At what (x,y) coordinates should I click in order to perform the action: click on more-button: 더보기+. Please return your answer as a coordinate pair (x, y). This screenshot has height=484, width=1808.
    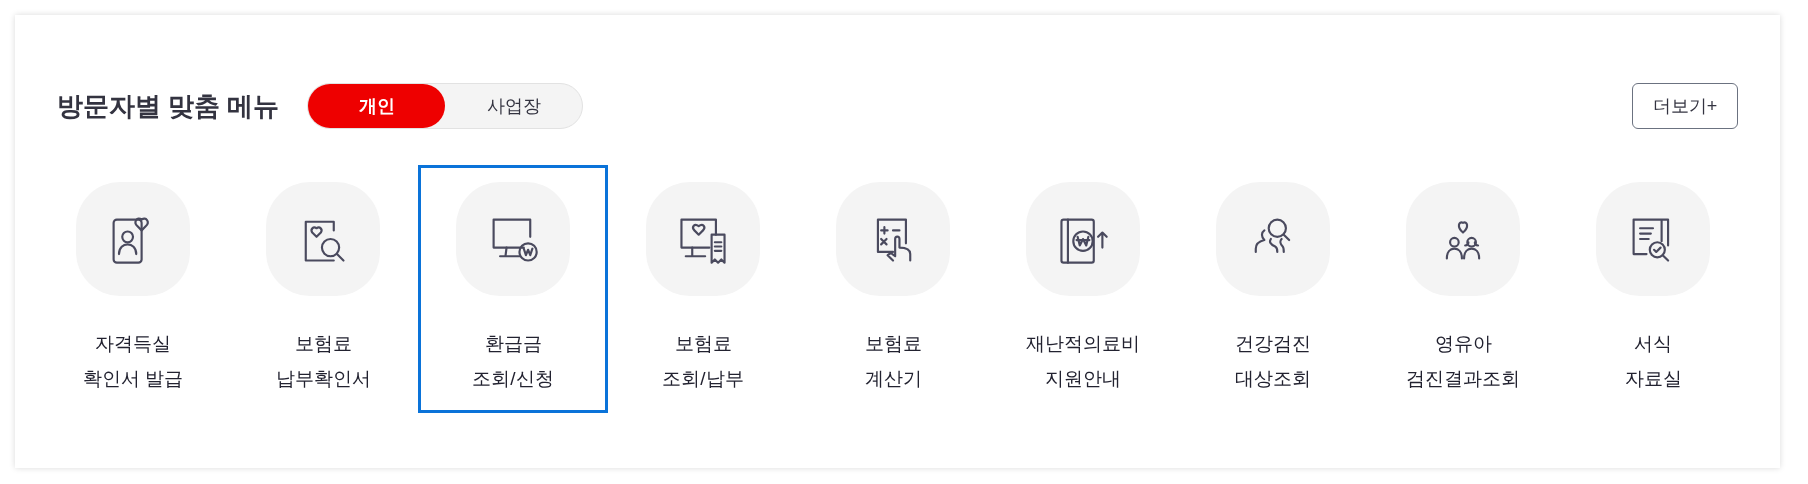
    Looking at the image, I should click on (1685, 106).